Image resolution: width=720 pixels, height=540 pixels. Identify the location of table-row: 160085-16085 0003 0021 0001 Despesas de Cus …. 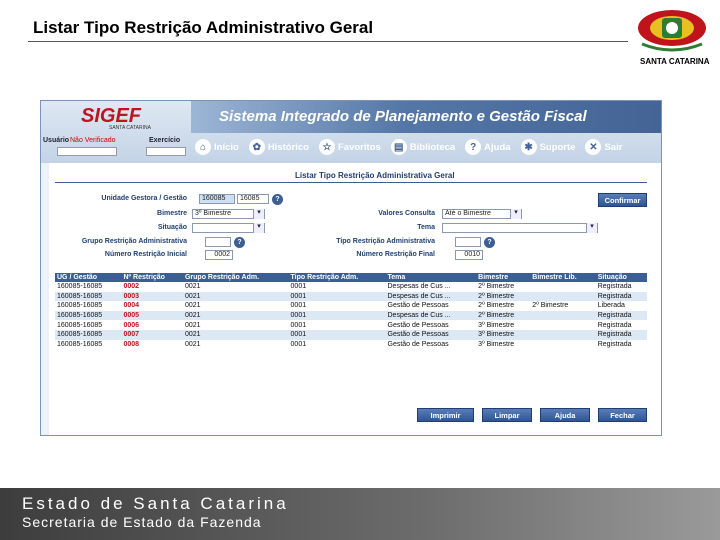
(351, 296).